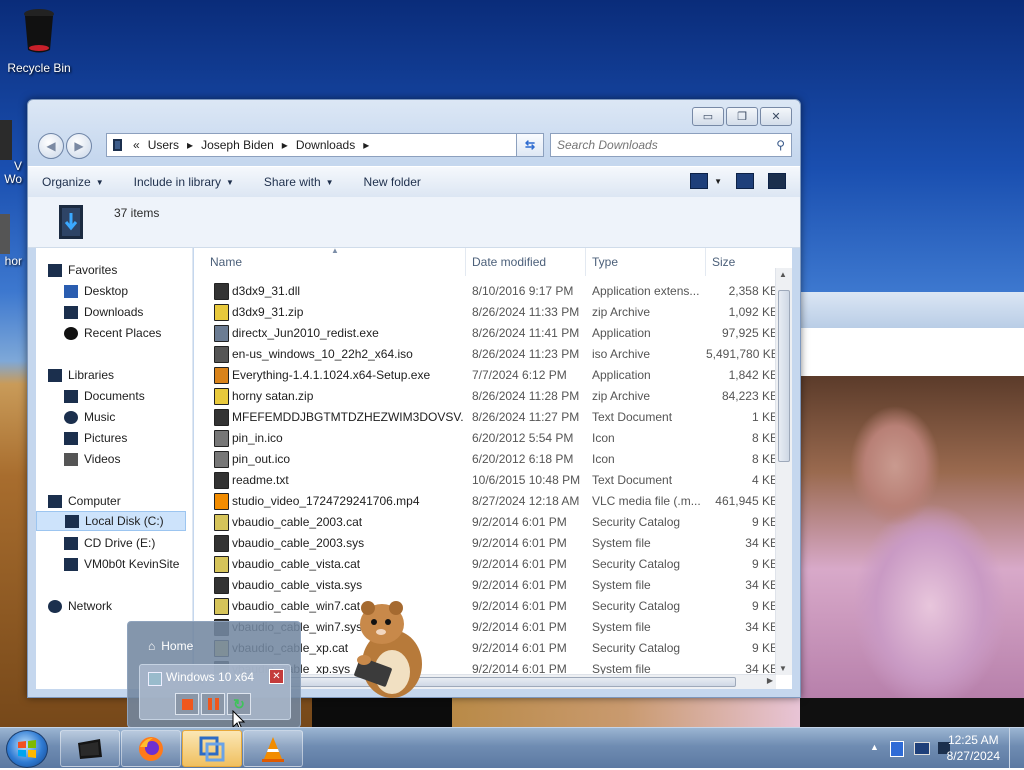  Describe the element at coordinates (95, 438) in the screenshot. I see `nav-pictures: Pictures` at that location.